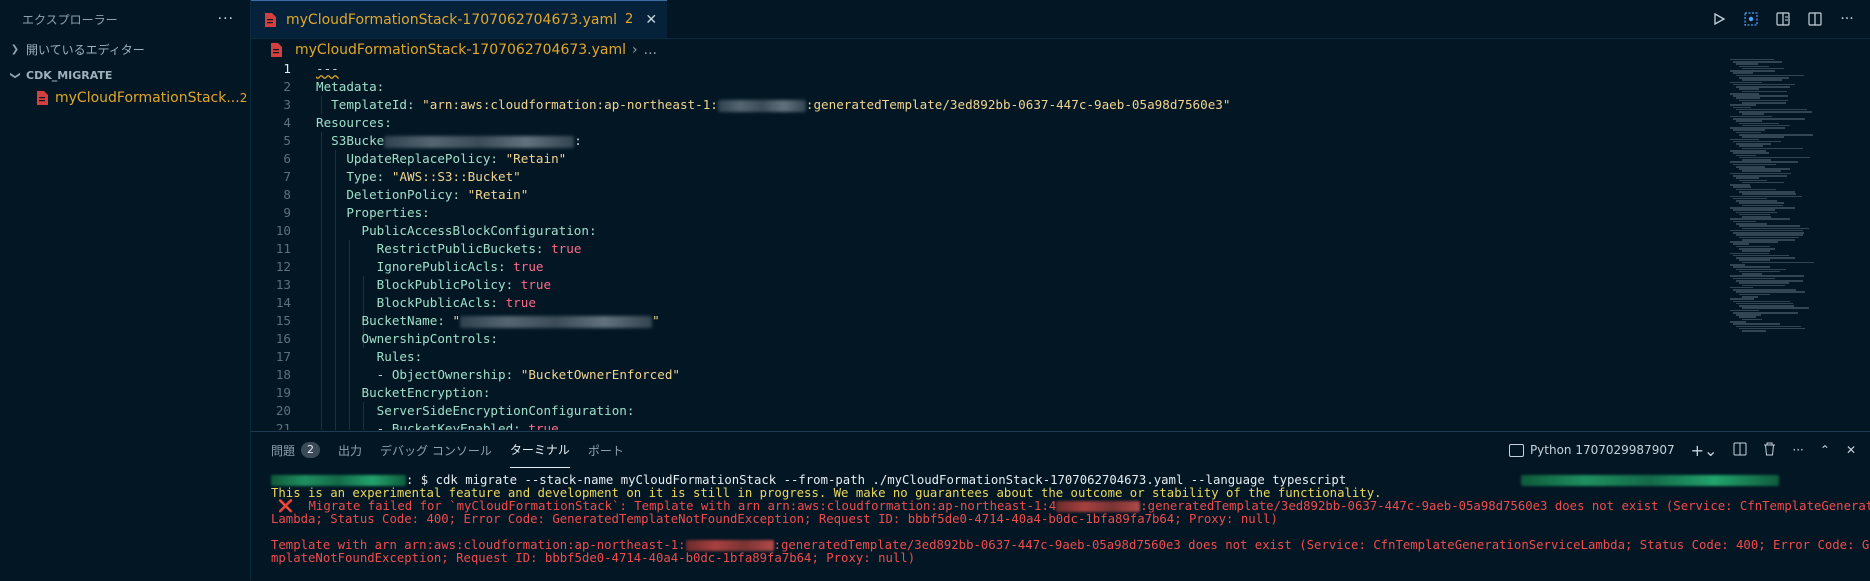 The width and height of the screenshot is (1870, 581). I want to click on chevron-right-icon: ❯, so click(15, 49).